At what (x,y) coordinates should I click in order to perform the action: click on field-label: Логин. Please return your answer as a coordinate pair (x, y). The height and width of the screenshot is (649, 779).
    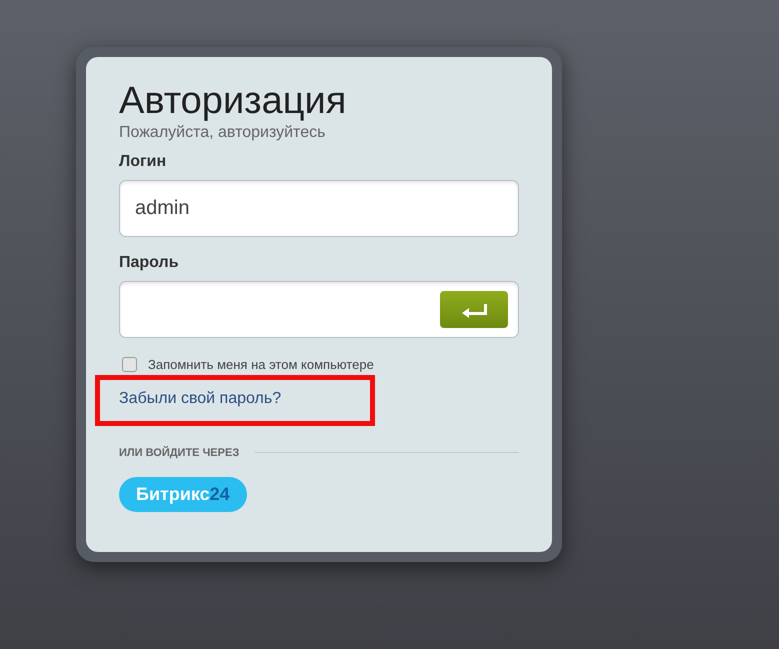
    Looking at the image, I should click on (142, 162).